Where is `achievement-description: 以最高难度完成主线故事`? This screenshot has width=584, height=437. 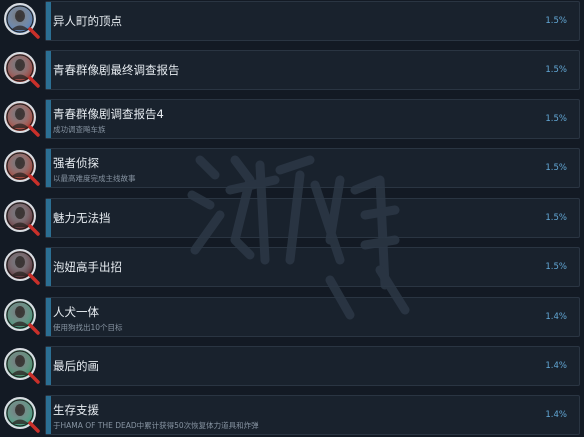
achievement-description: 以最高难度完成主线故事 is located at coordinates (94, 178).